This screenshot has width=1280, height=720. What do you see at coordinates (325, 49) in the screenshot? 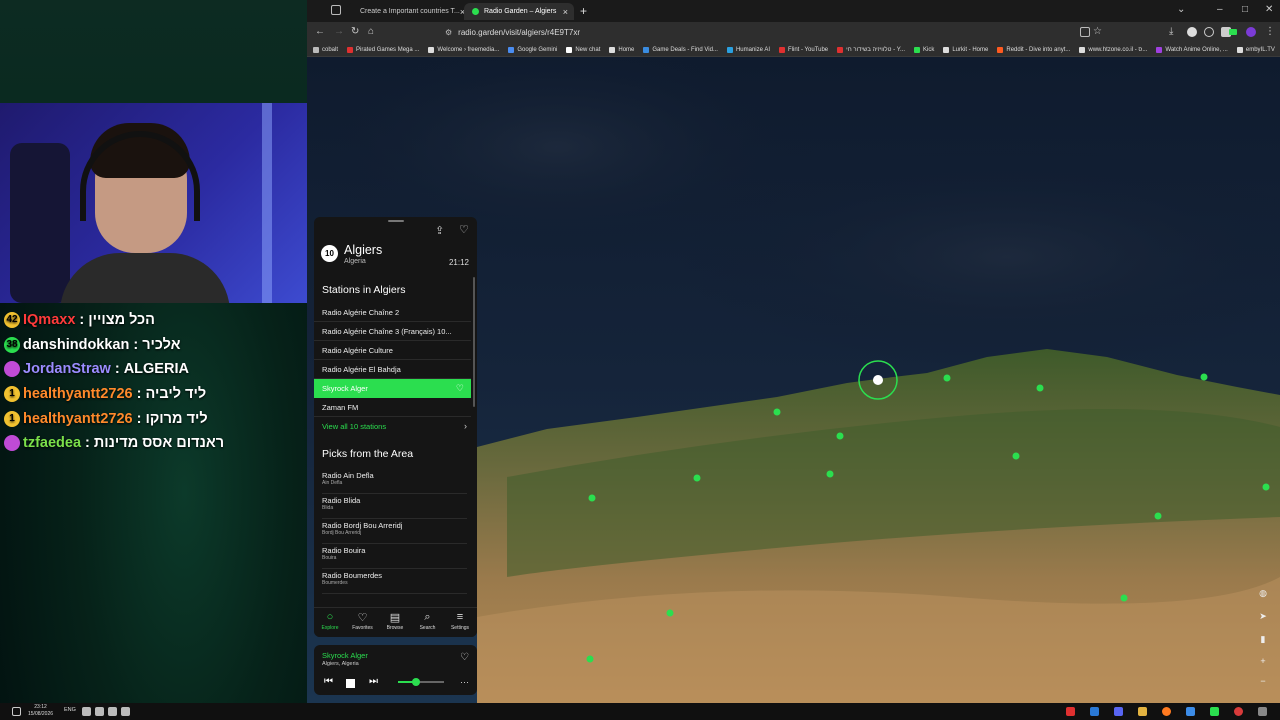
I see `bookmark-item: cobalt` at bounding box center [325, 49].